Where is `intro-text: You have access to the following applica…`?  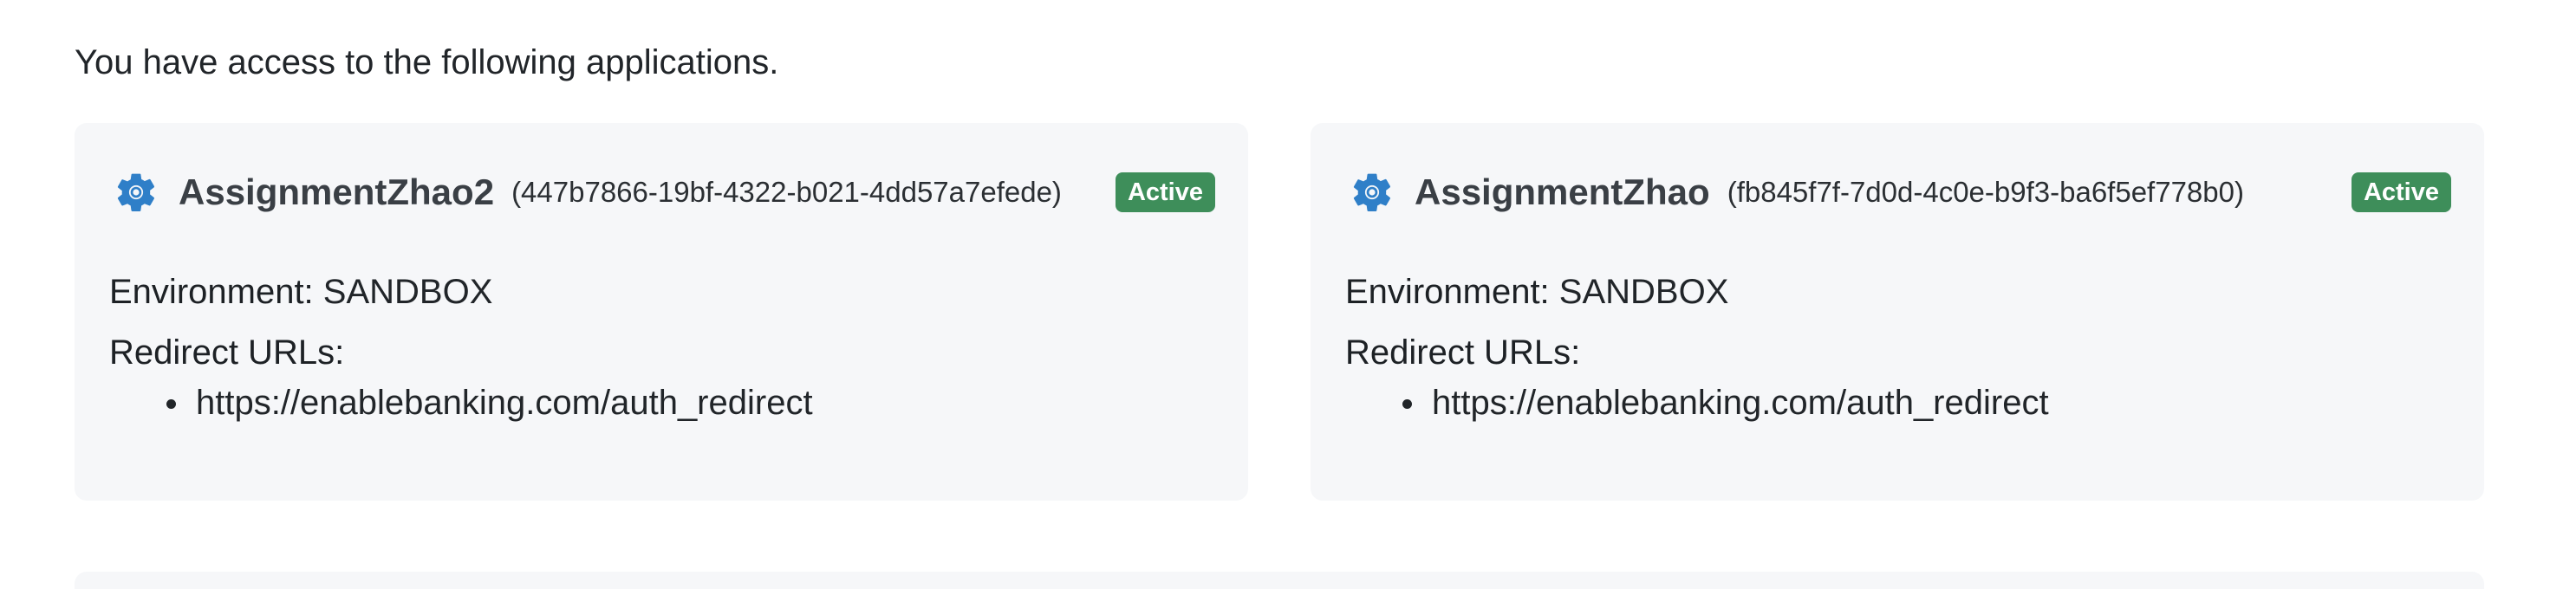 intro-text: You have access to the following applica… is located at coordinates (427, 62).